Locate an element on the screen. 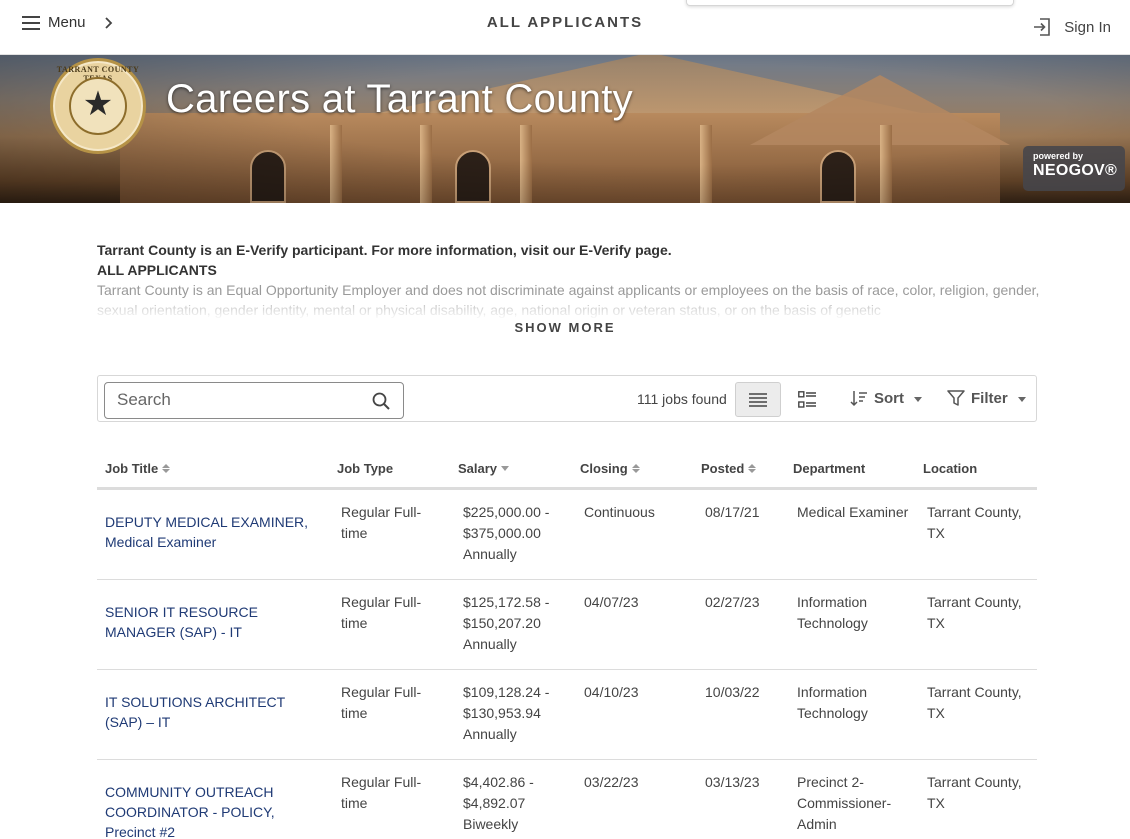  department: Precinct 2-Commissioner-Admin is located at coordinates (844, 803).